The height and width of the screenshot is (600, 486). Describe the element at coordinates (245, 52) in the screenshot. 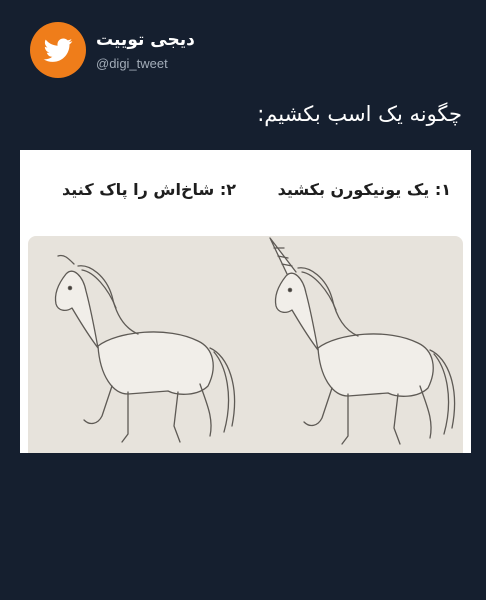

I see `tweet-header: دیجی توییت @digi_tweet` at that location.